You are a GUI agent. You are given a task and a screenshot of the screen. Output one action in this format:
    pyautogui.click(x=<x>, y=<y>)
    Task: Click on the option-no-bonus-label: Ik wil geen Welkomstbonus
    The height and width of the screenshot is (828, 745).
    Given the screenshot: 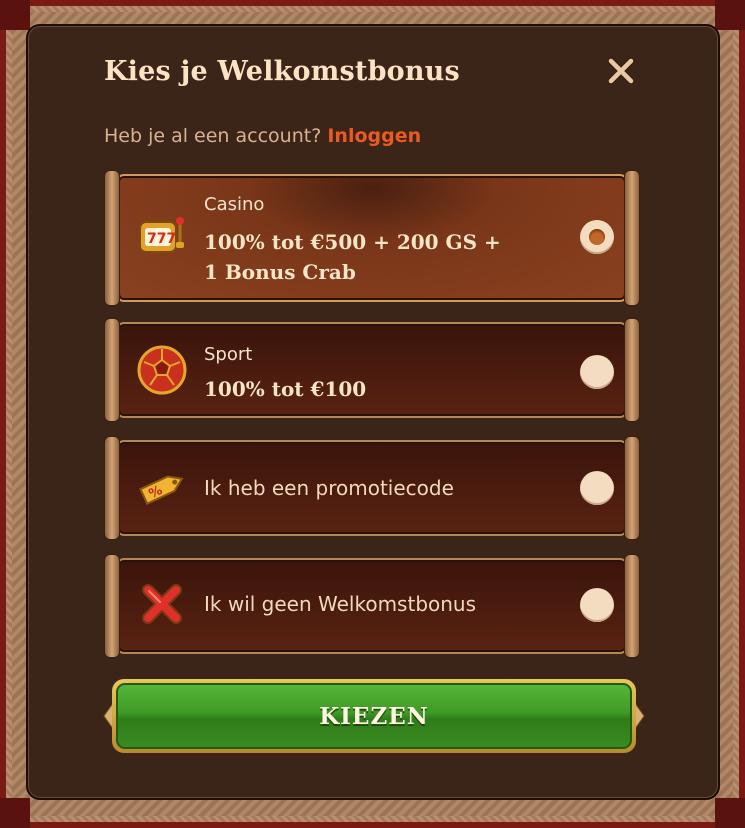 What is the action you would take?
    pyautogui.click(x=340, y=604)
    